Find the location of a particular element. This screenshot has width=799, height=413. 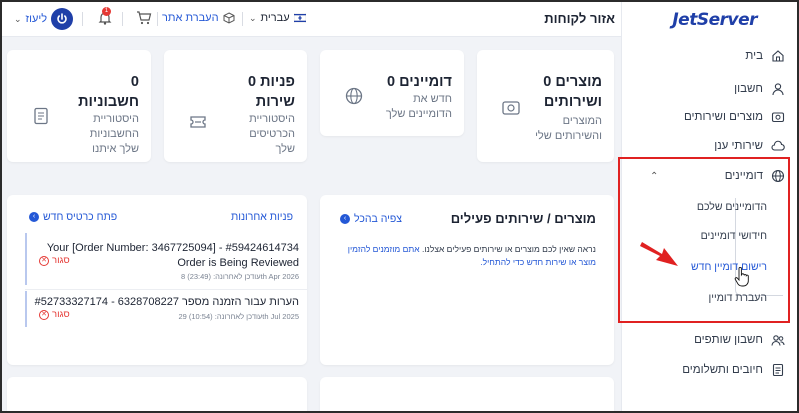

sidebar-item-label: בית is located at coordinates (754, 56).